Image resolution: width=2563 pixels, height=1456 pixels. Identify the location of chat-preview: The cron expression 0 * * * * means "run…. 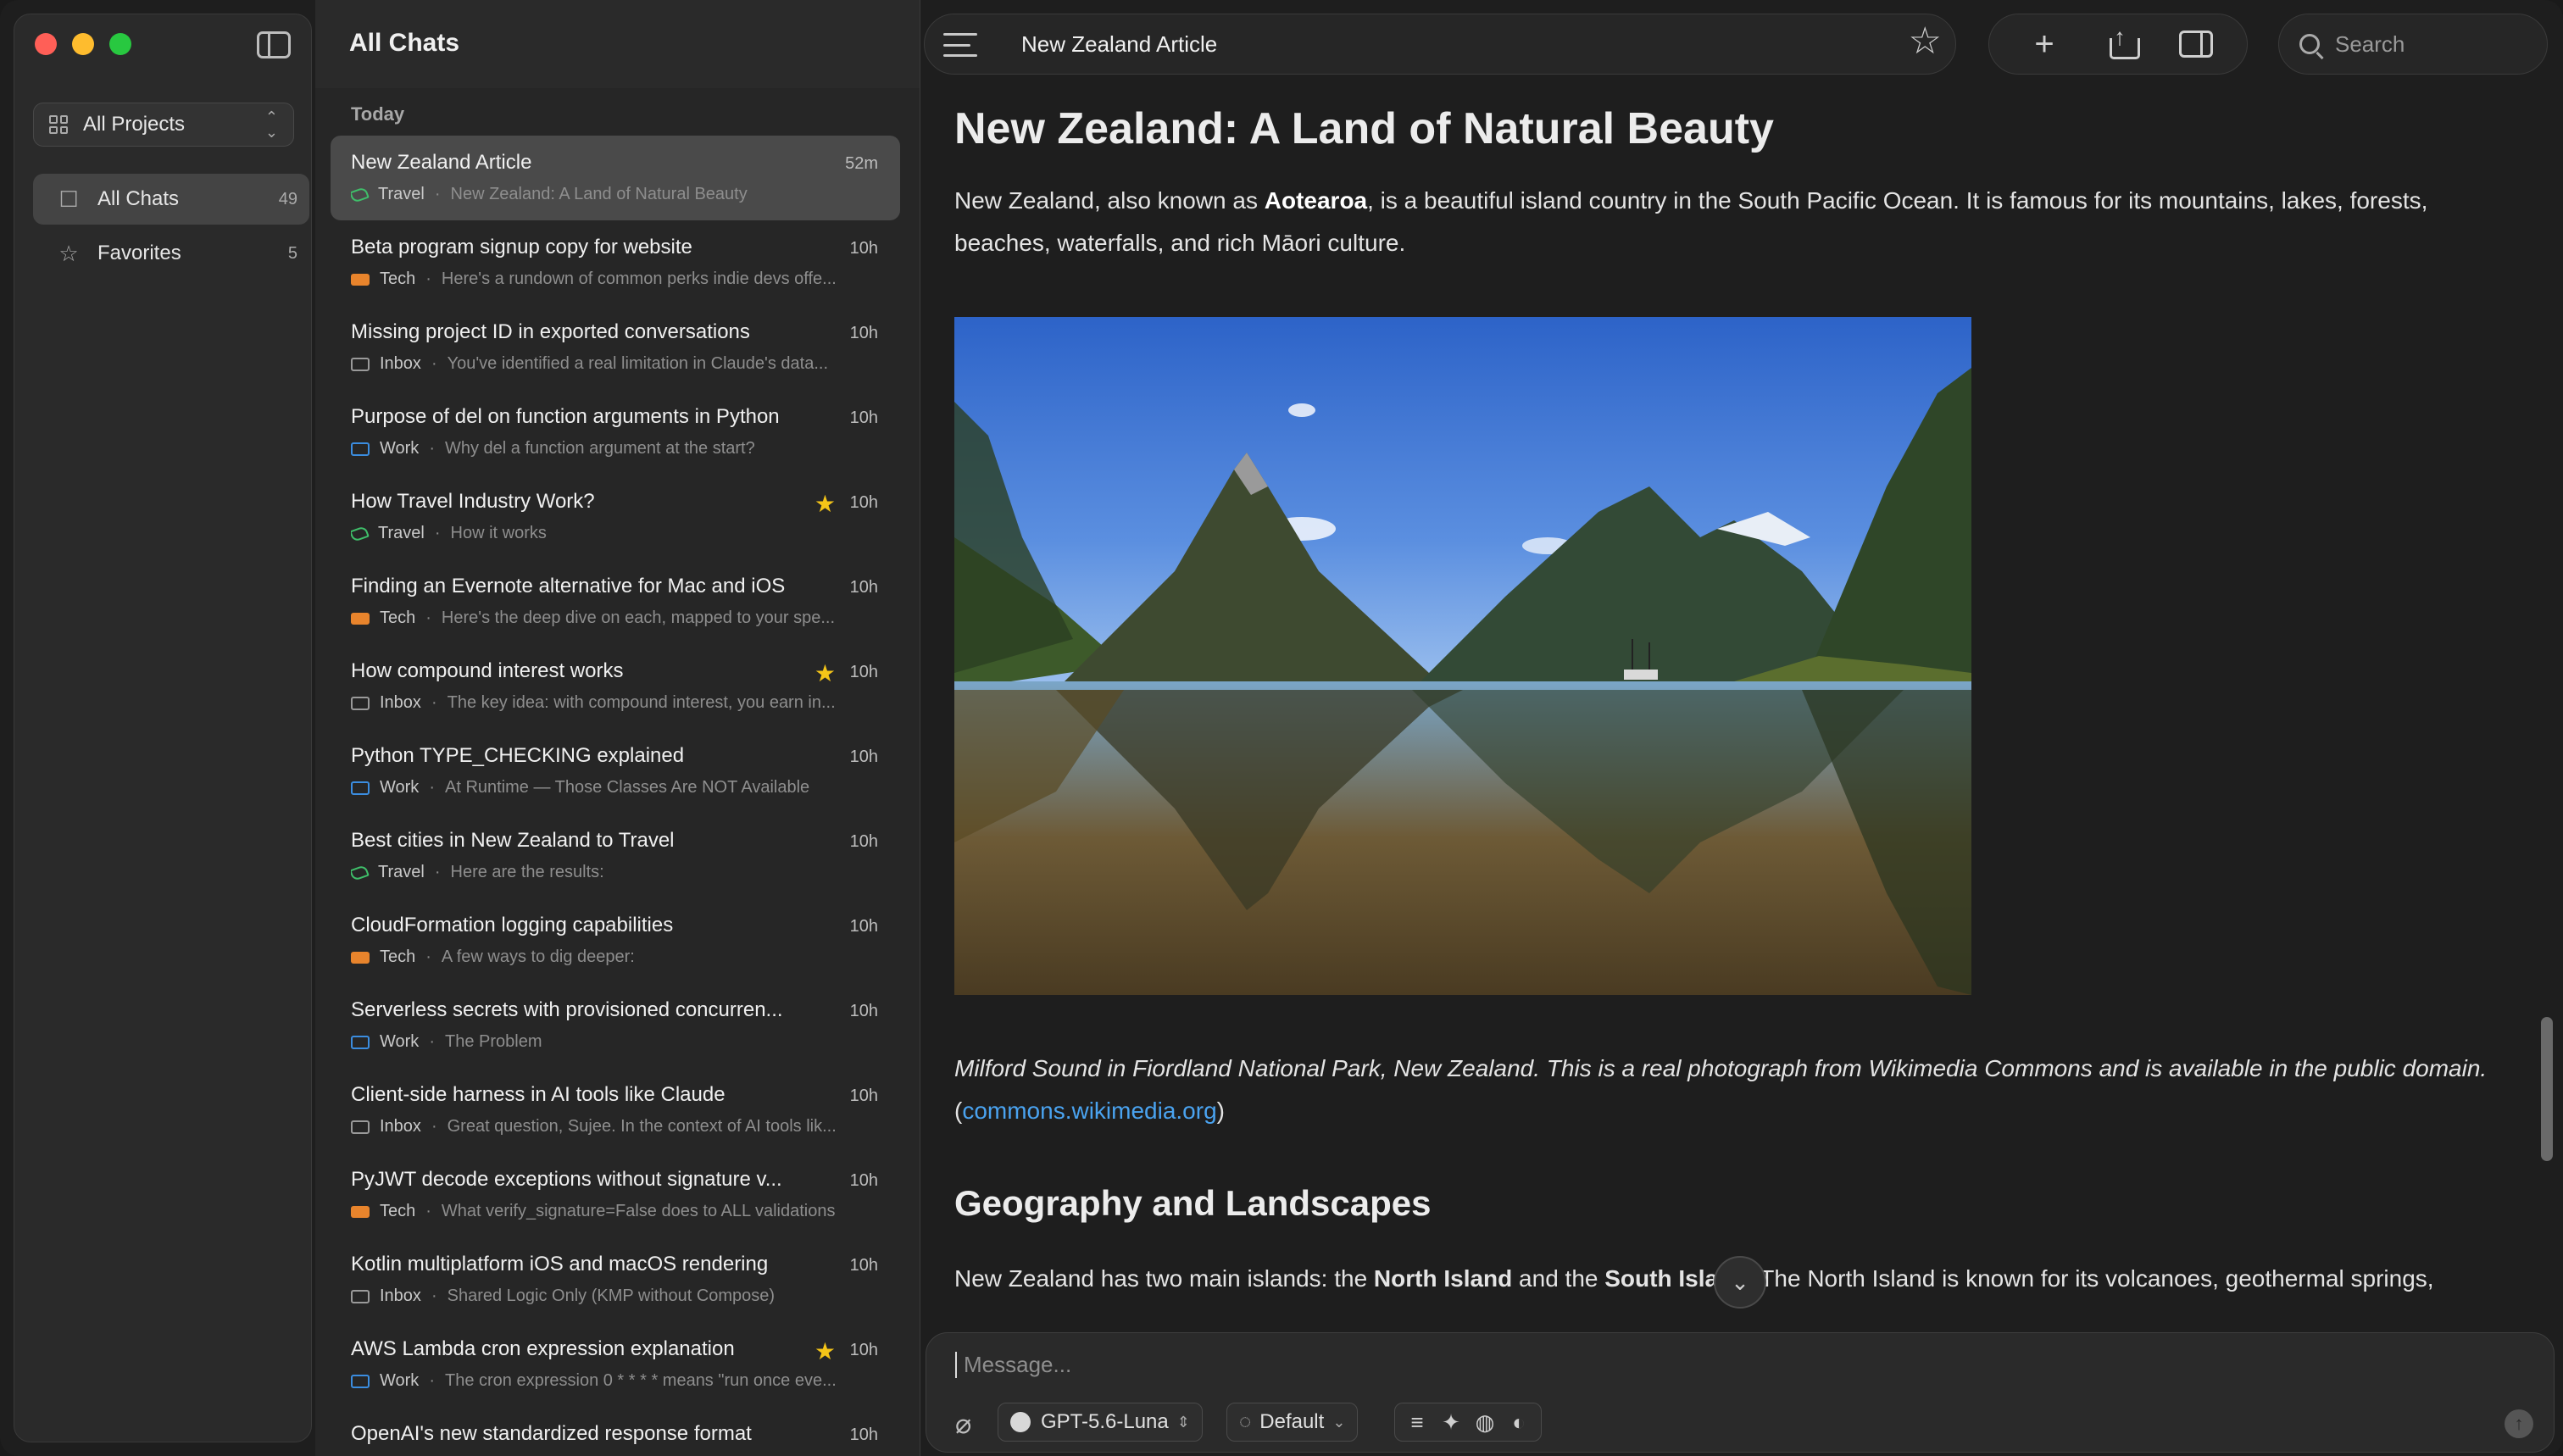
(640, 1381).